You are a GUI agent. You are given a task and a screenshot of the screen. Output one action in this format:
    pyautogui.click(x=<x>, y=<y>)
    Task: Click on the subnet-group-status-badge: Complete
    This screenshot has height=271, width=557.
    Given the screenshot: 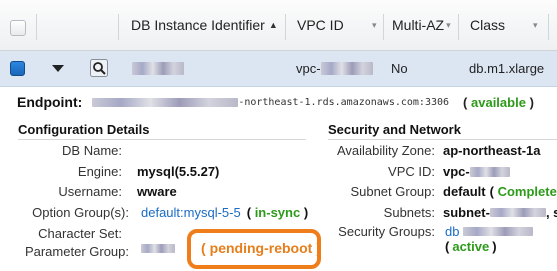 What is the action you would take?
    pyautogui.click(x=527, y=191)
    